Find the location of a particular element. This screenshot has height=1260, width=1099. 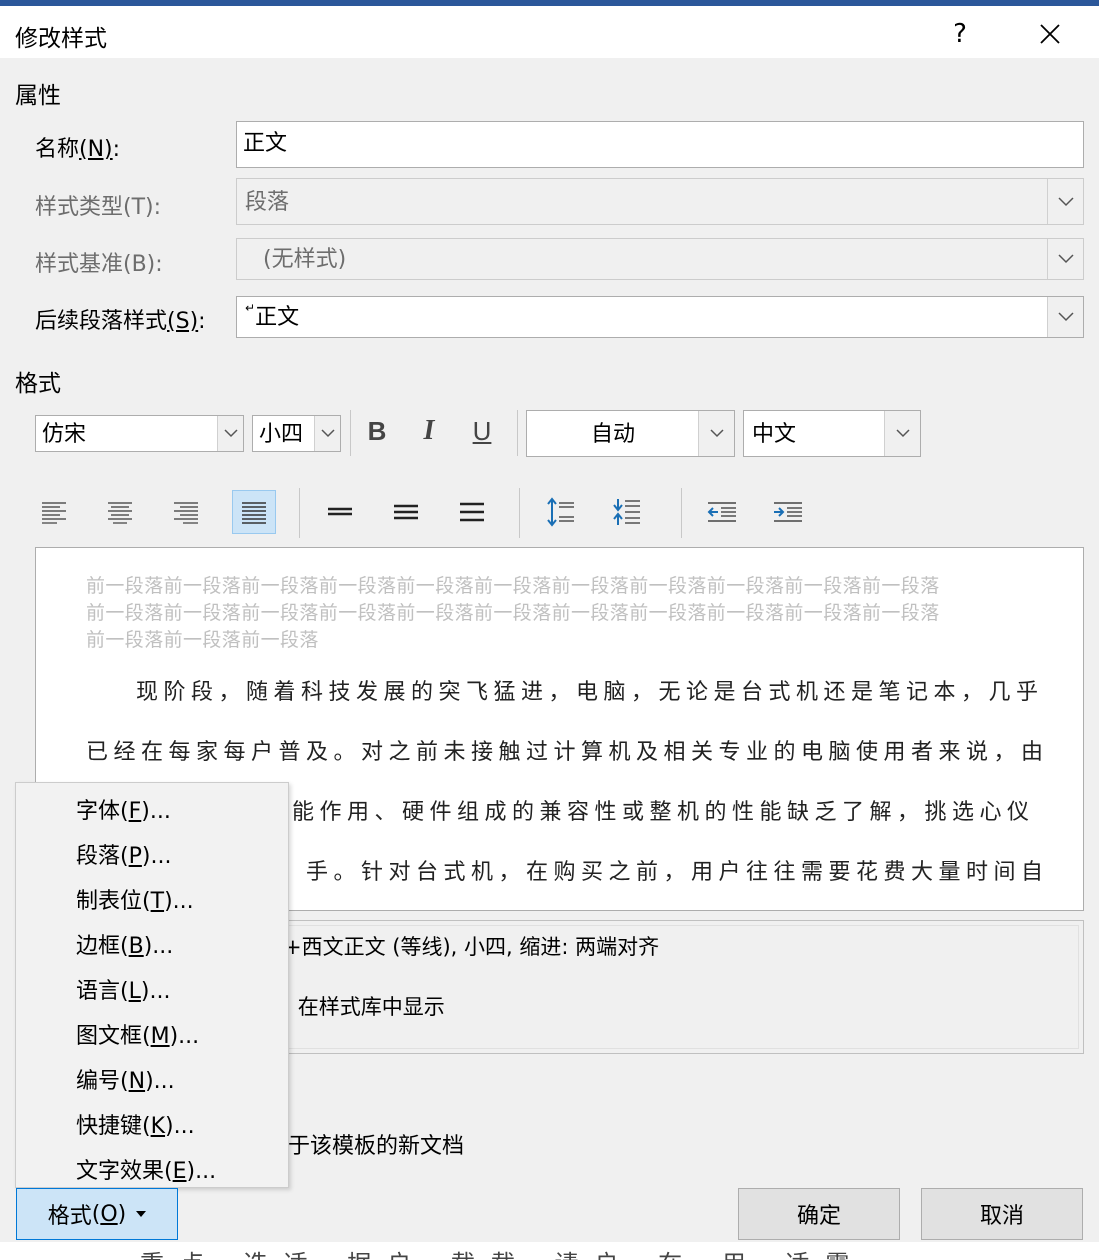

align-justify-button is located at coordinates (254, 512).